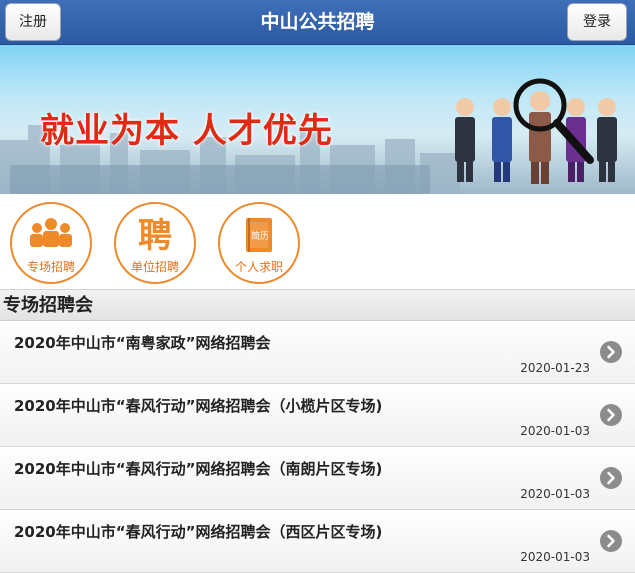 The image size is (635, 573). I want to click on recruit-character-icon: 聘, so click(155, 235).